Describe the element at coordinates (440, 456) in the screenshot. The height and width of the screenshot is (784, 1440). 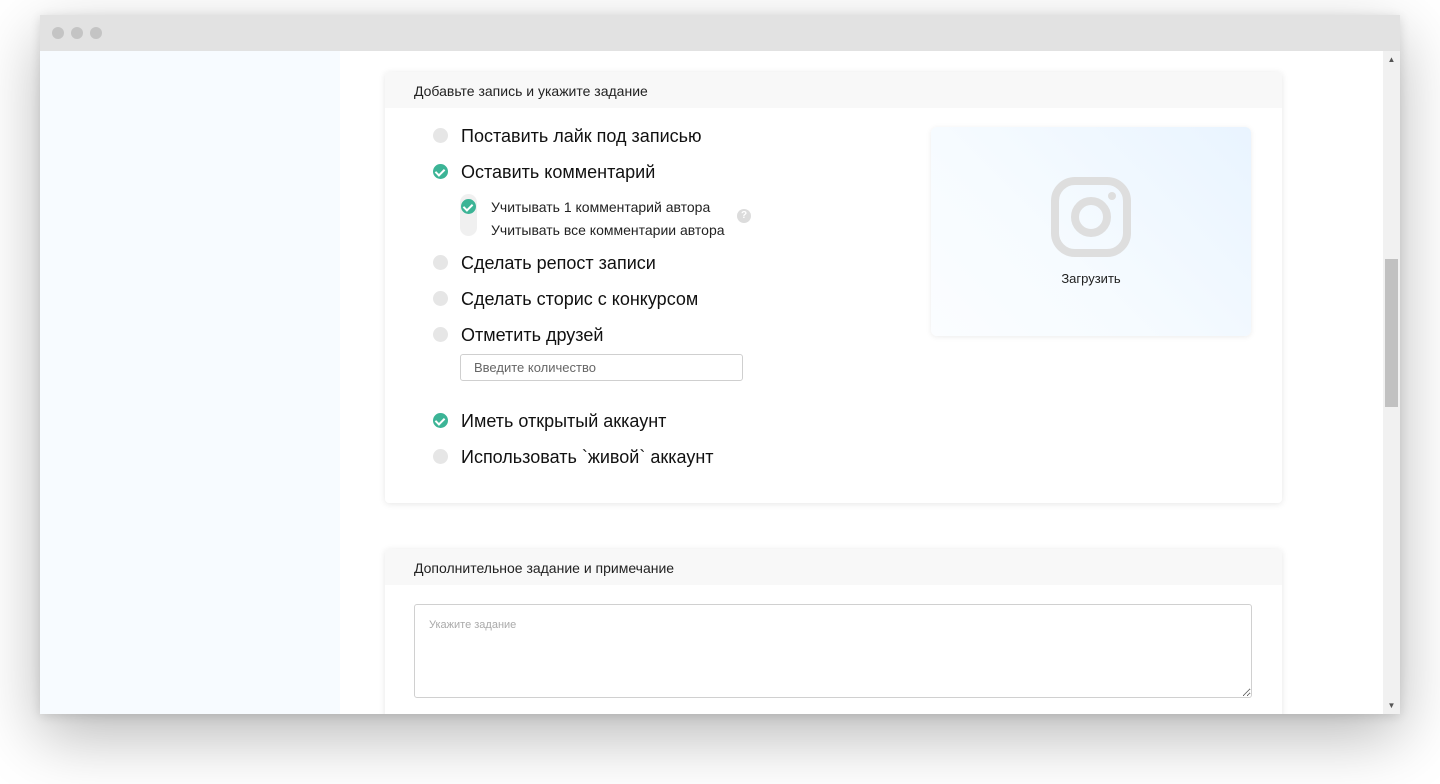
I see `option-live-account-radio` at that location.